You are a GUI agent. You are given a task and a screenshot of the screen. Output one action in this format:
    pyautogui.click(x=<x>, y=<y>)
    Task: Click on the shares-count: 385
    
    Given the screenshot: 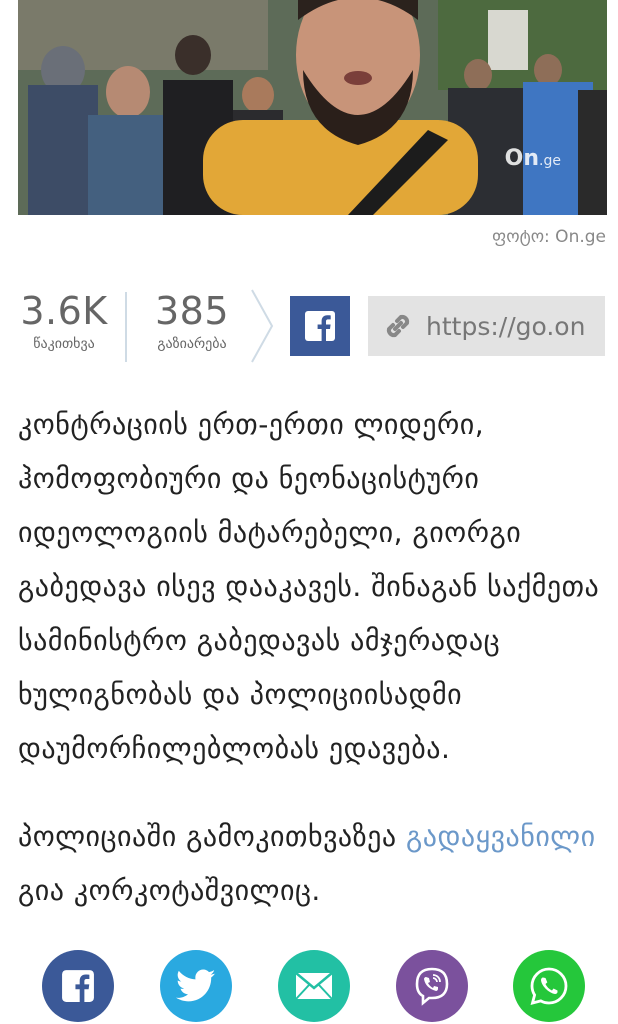 What is the action you would take?
    pyautogui.click(x=192, y=311)
    